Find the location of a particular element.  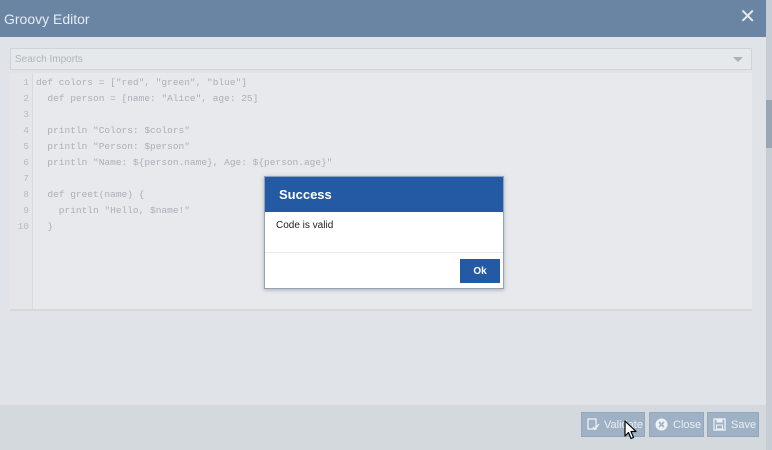

modal-header: Success is located at coordinates (384, 194).